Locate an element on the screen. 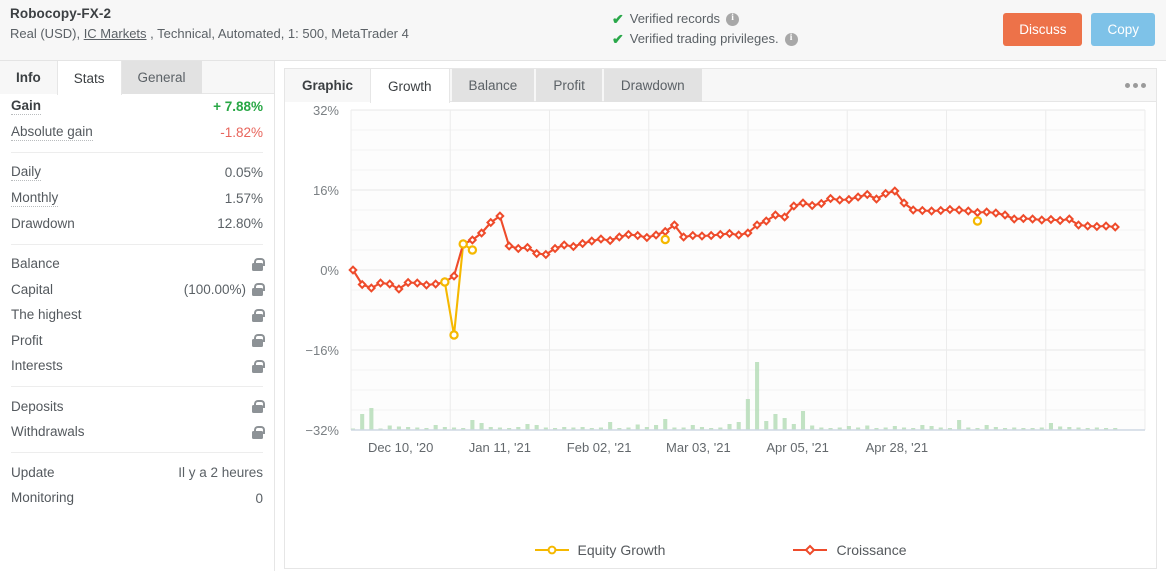 This screenshot has height=571, width=1166. legend-item: Croissance is located at coordinates (849, 550).